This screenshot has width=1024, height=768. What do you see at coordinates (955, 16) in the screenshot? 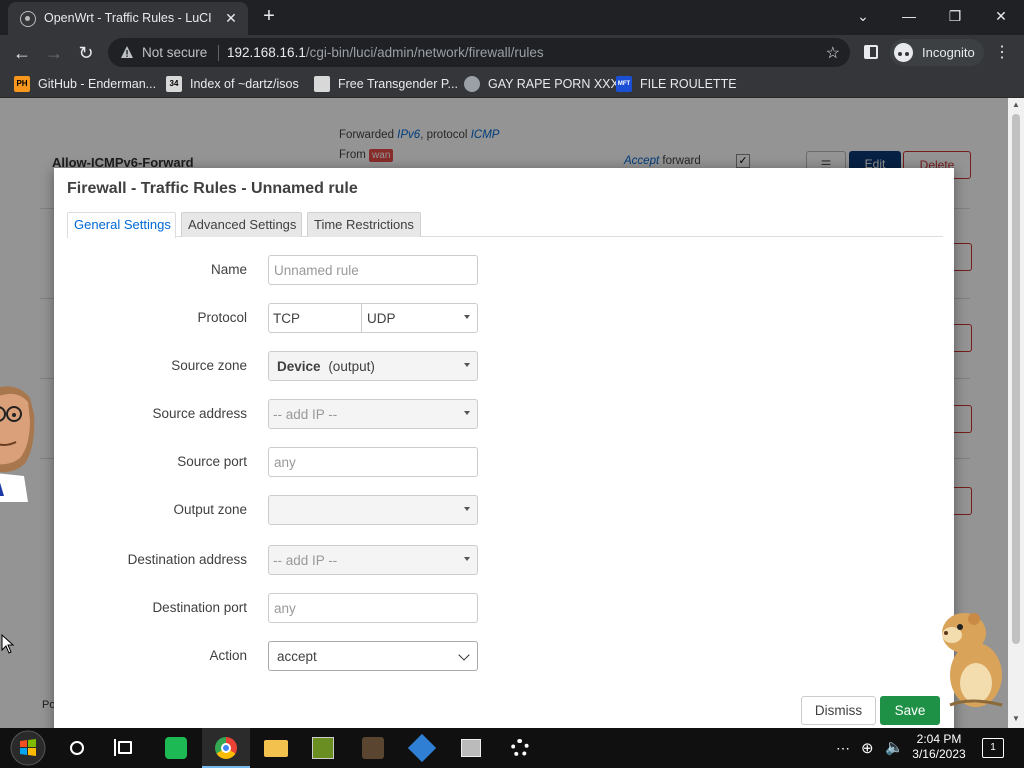
I see `restore-button: ❐` at bounding box center [955, 16].